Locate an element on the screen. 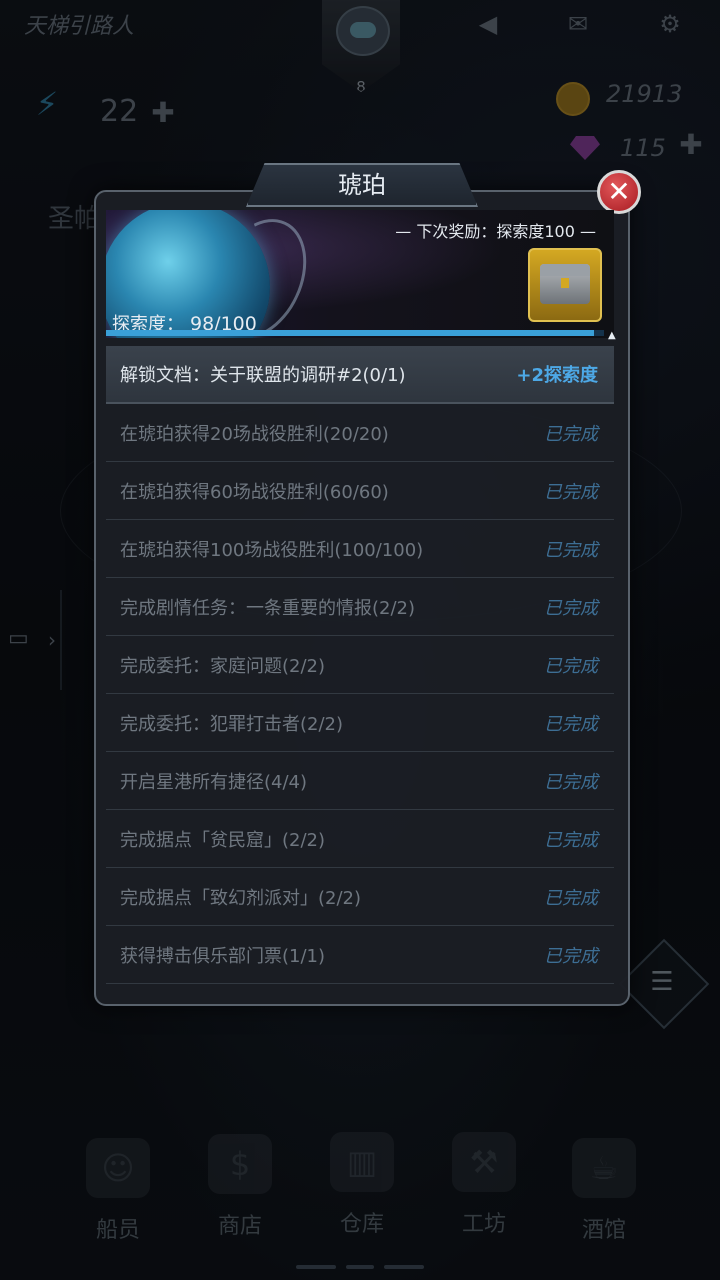  task-row: 完成委托：家庭问题(2/2) 已完成 is located at coordinates (360, 665).